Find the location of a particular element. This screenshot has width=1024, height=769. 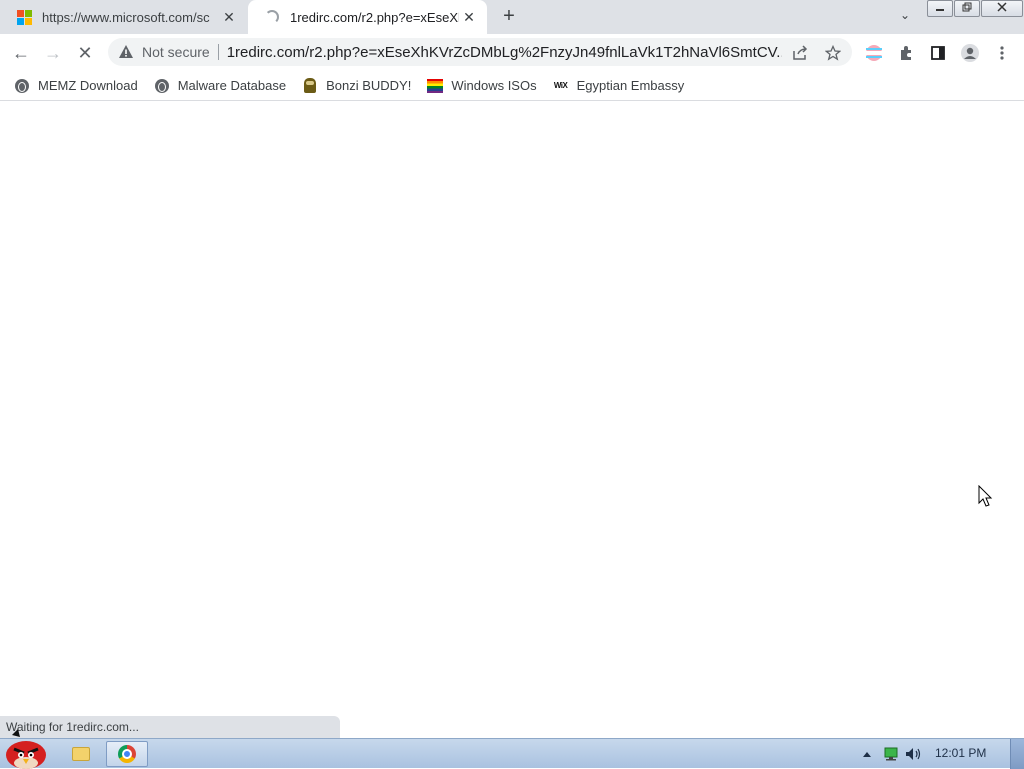

chrome-taskbar-button is located at coordinates (127, 754).